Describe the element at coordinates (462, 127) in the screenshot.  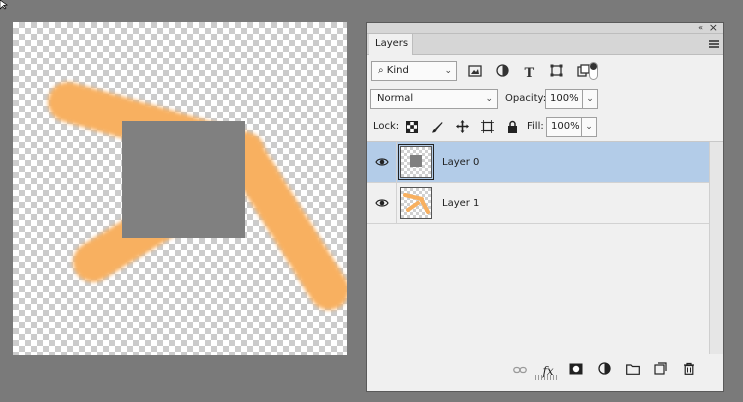
I see `lock-position-icon` at that location.